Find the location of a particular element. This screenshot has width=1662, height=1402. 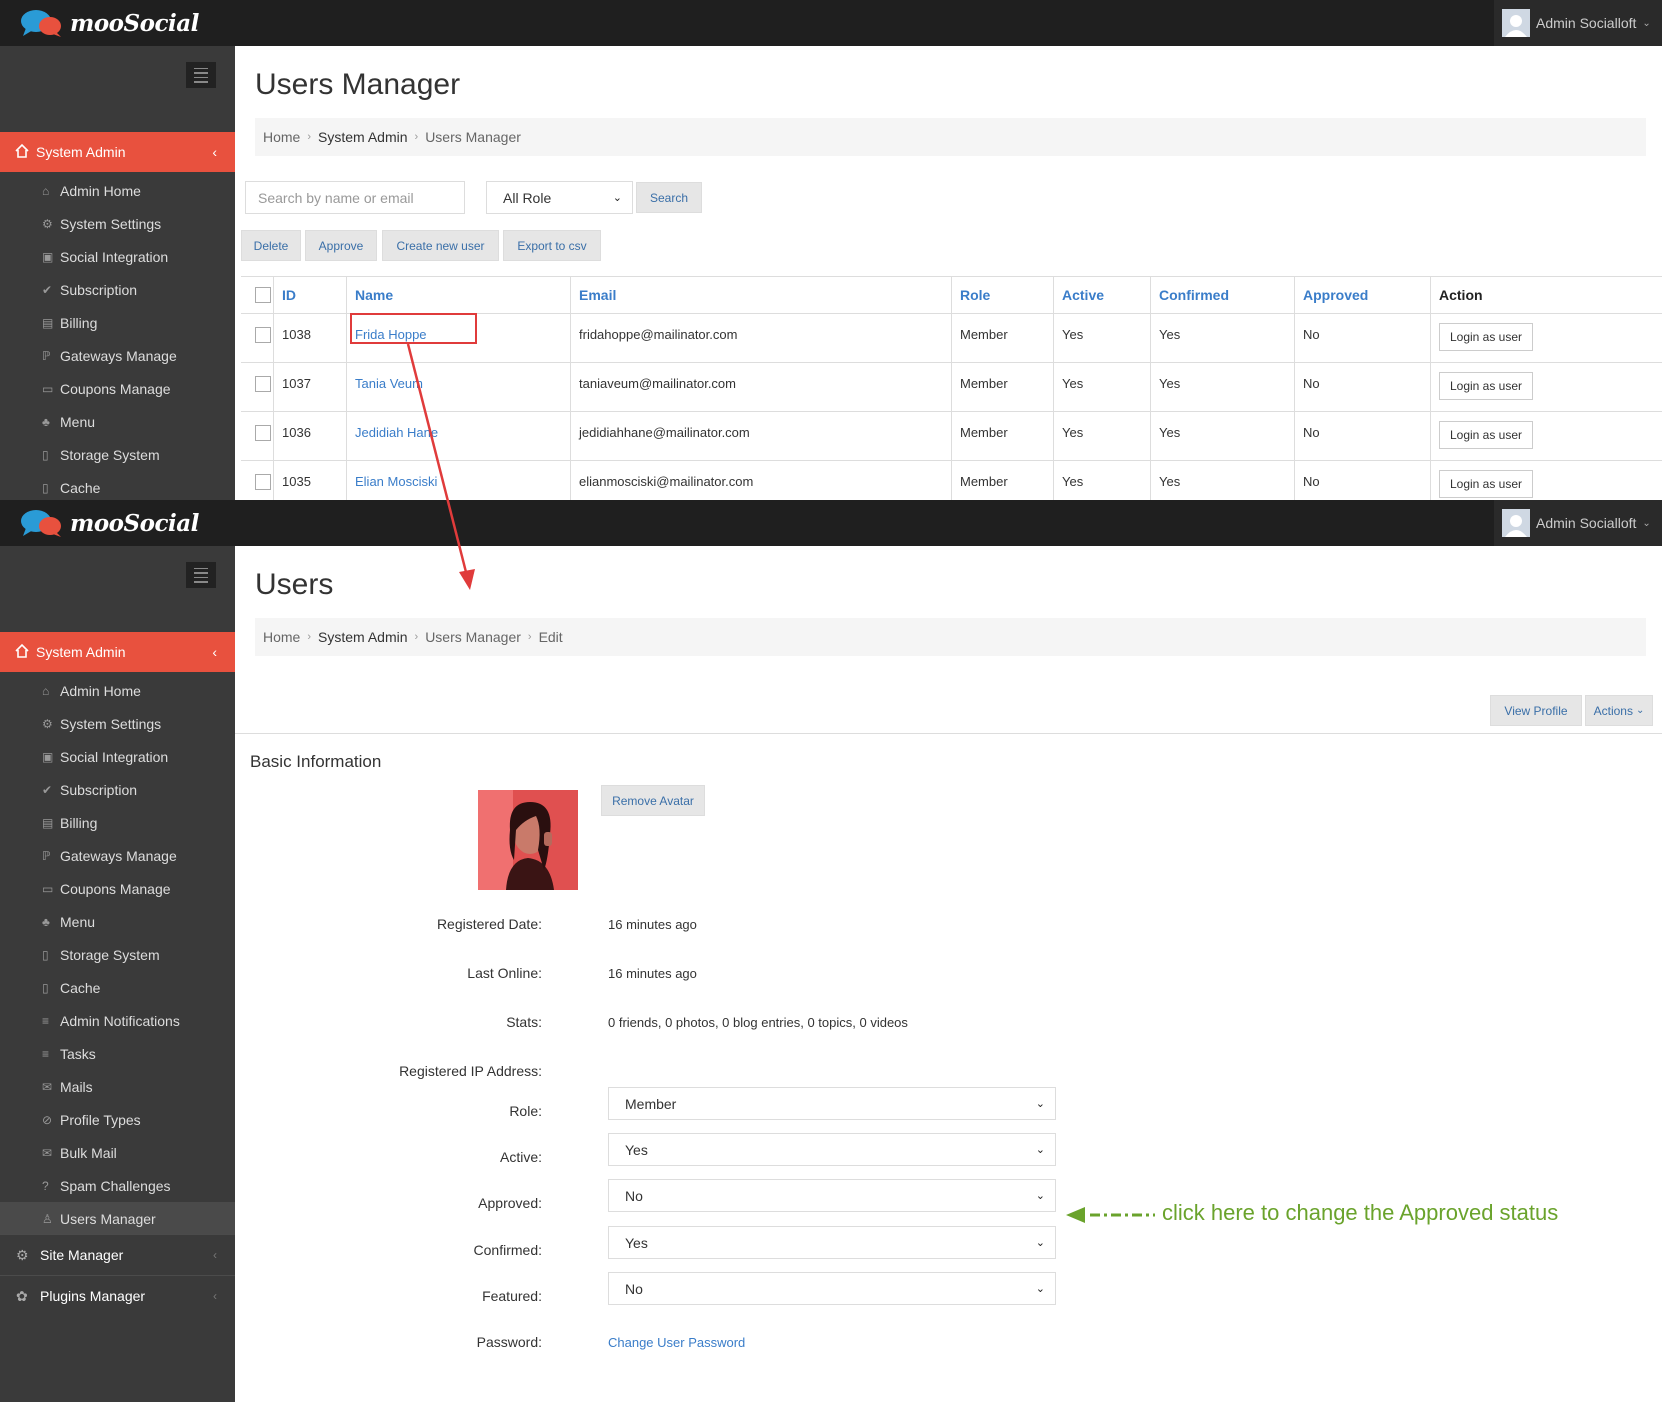

user-name-link: Tania Veum is located at coordinates (389, 383).